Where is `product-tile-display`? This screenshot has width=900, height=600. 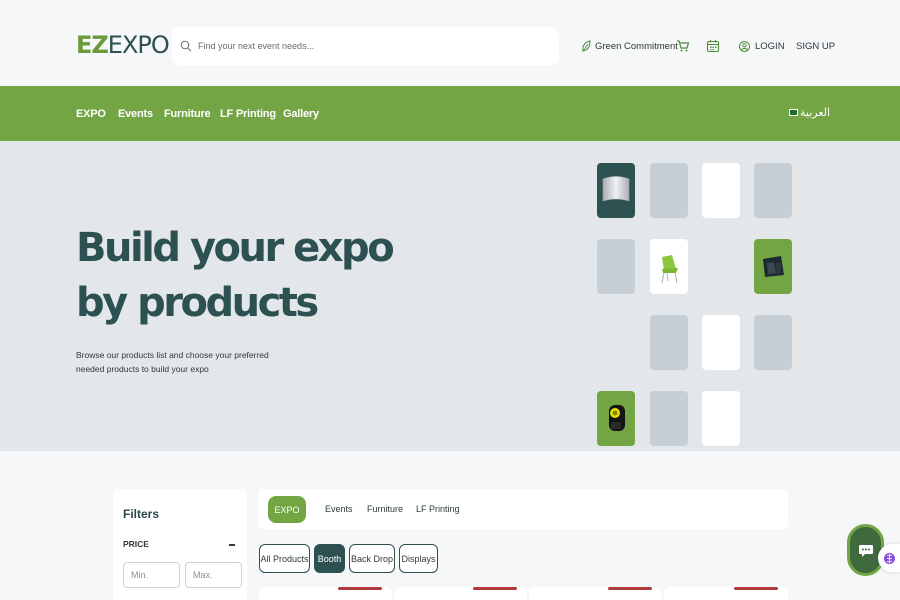 product-tile-display is located at coordinates (773, 266).